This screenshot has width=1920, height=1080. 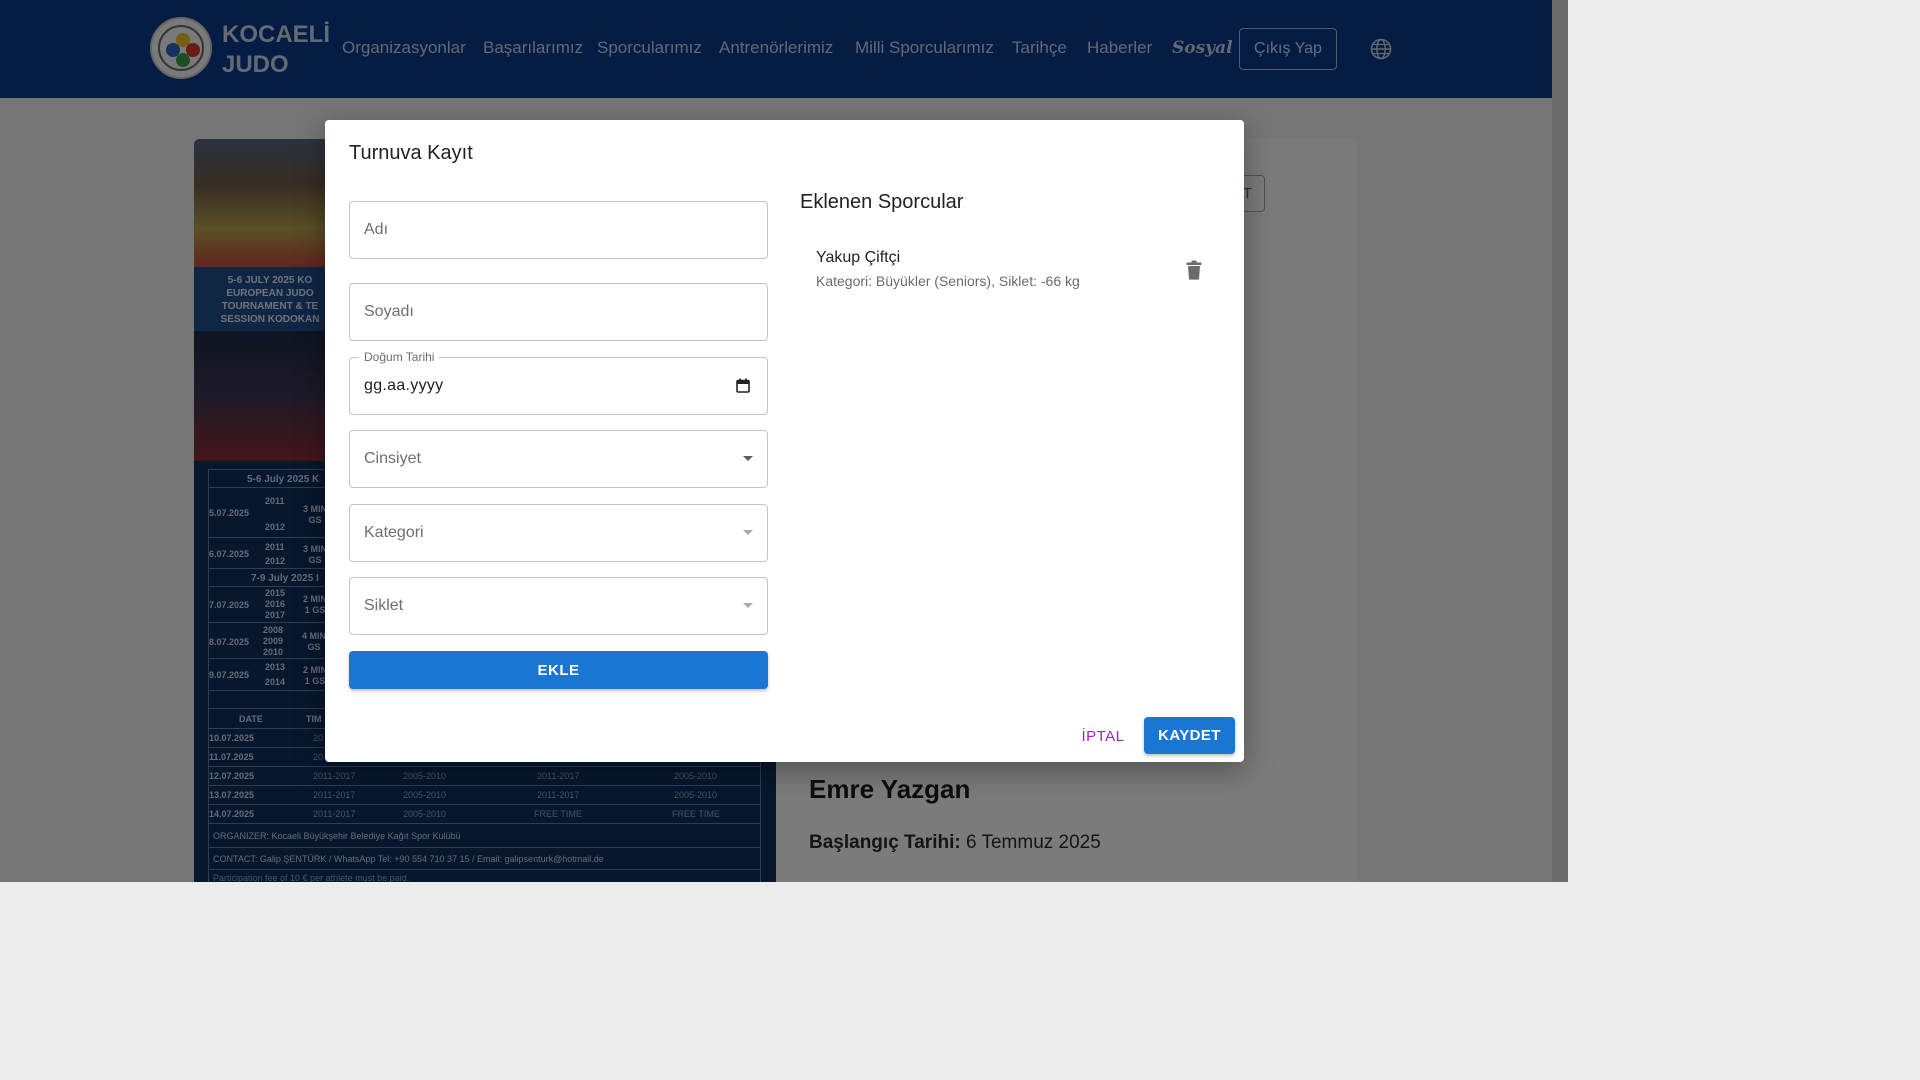 I want to click on birth-date-label: Doğum Tarihi, so click(x=399, y=357).